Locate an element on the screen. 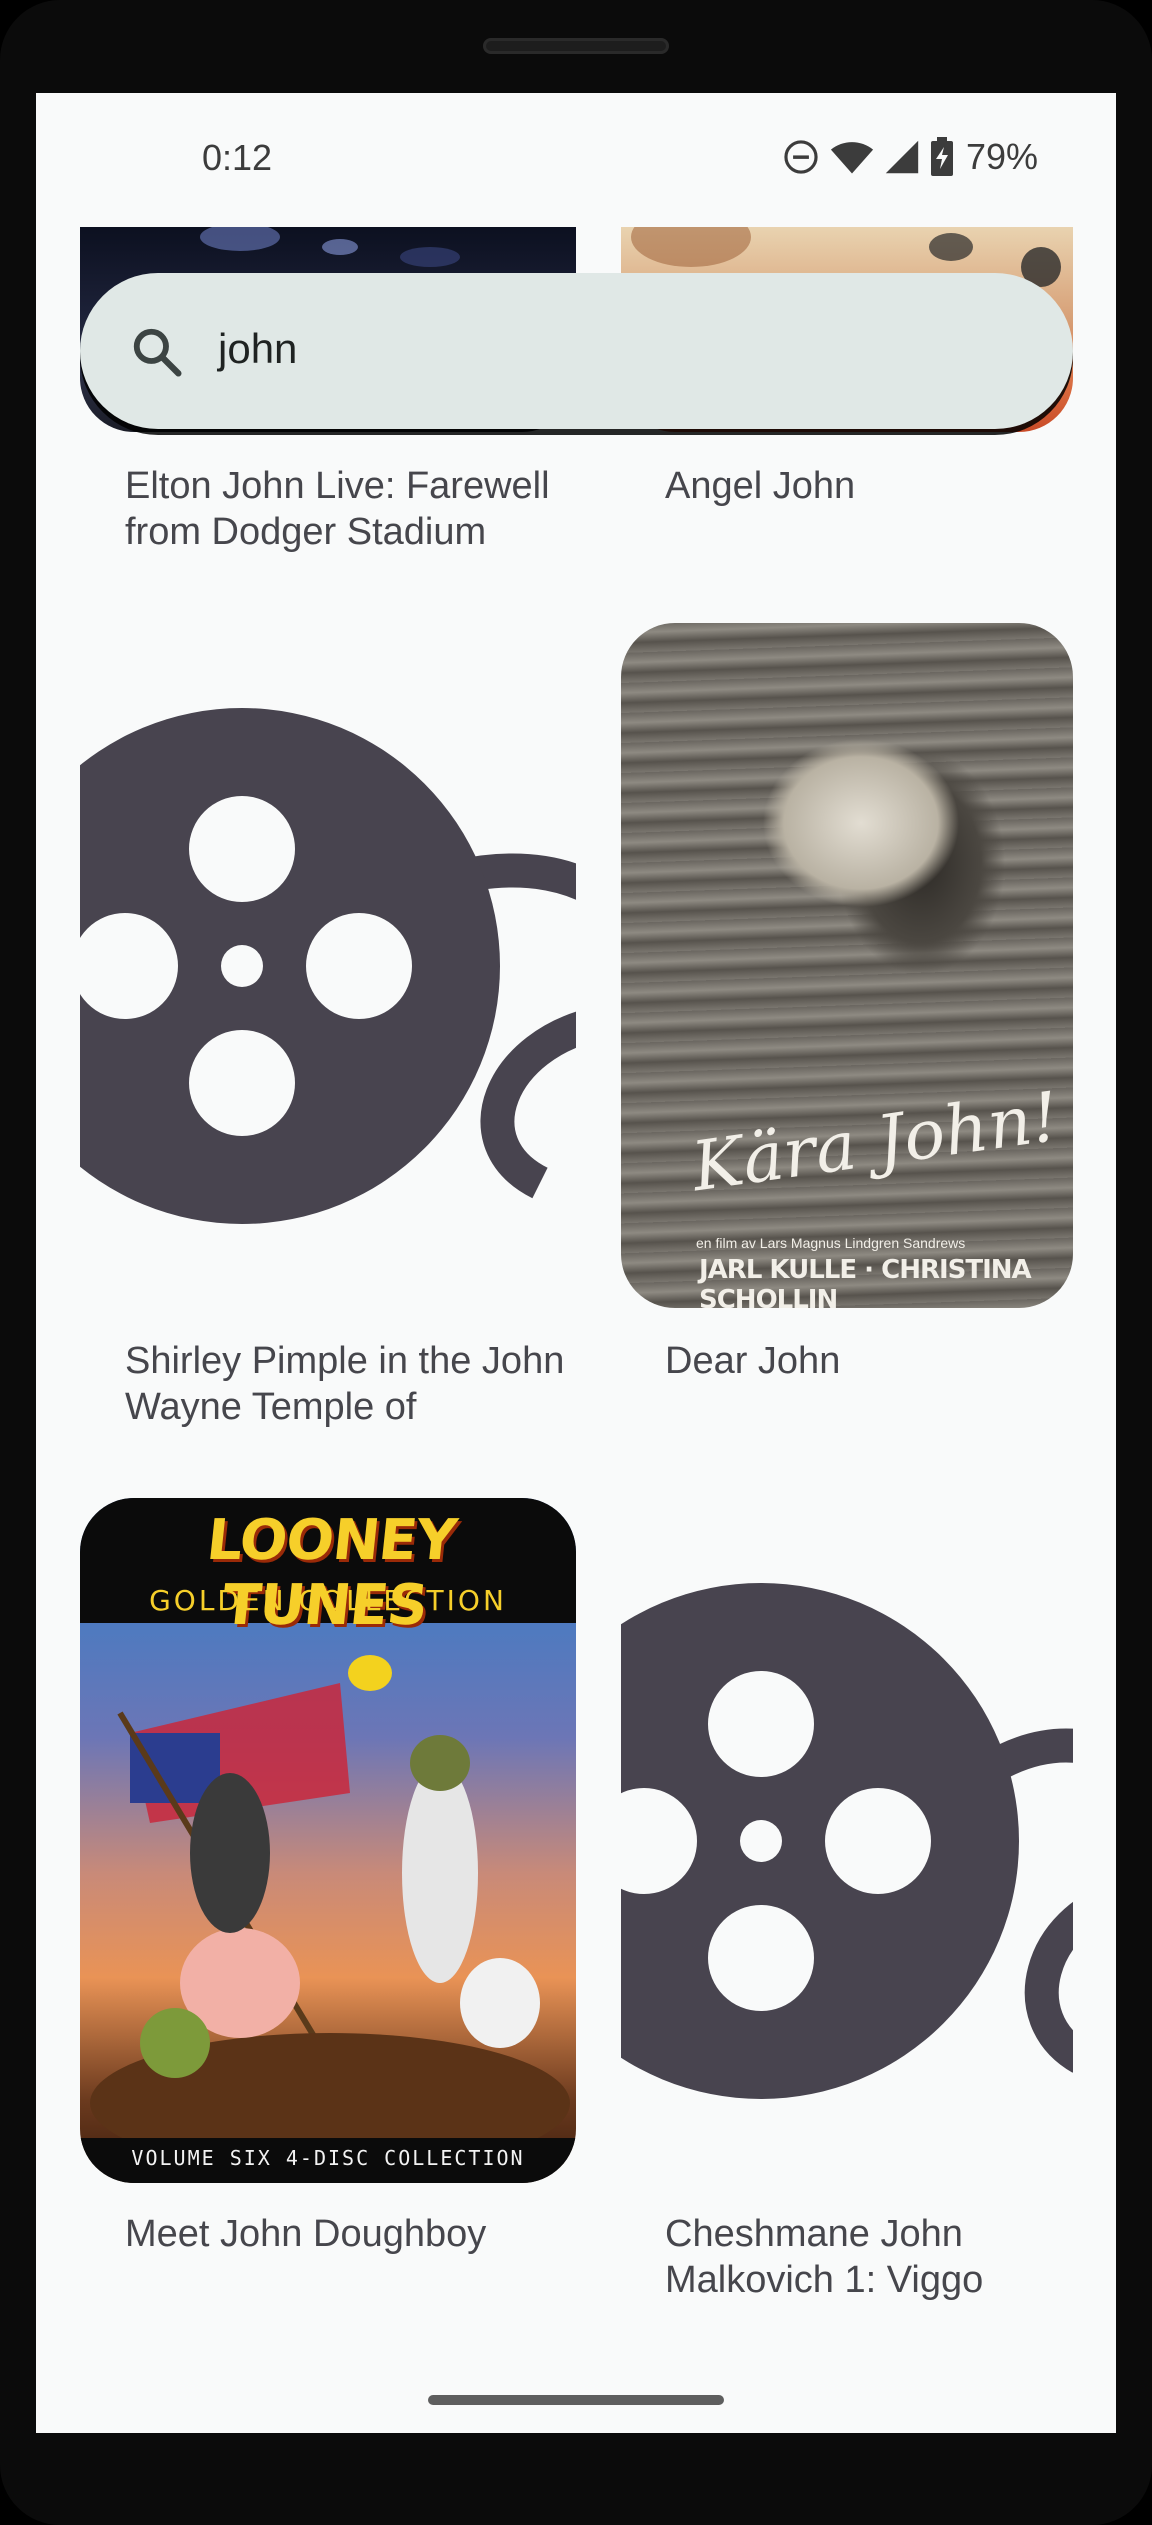 This screenshot has width=1152, height=2525. status-time: 0:12 is located at coordinates (237, 157).